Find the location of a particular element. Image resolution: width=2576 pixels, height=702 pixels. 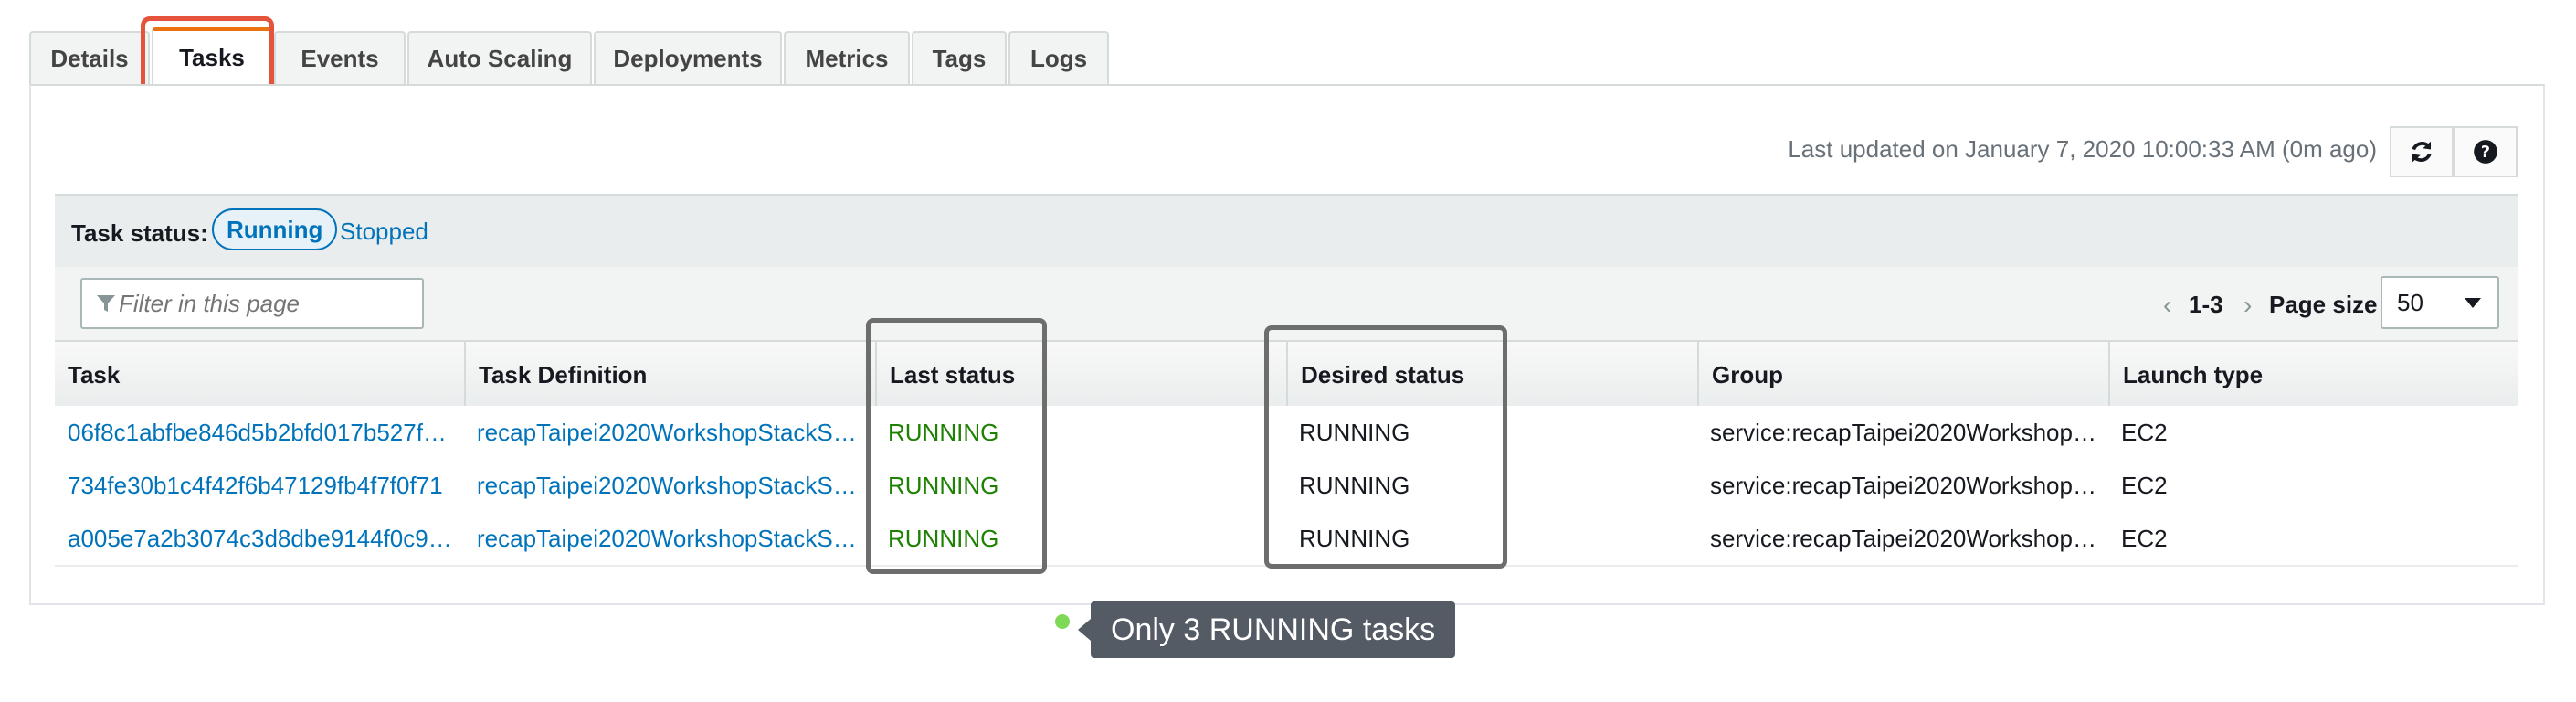

running-filter-pill: Running is located at coordinates (275, 229).